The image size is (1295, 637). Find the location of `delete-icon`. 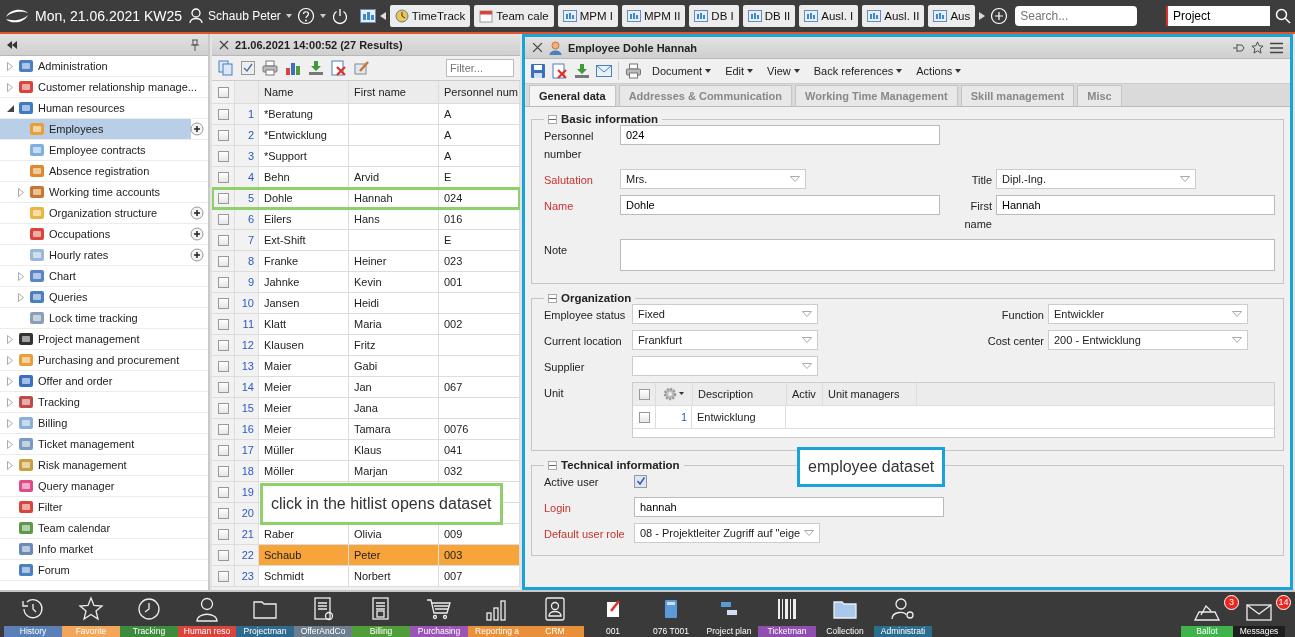

delete-icon is located at coordinates (560, 71).